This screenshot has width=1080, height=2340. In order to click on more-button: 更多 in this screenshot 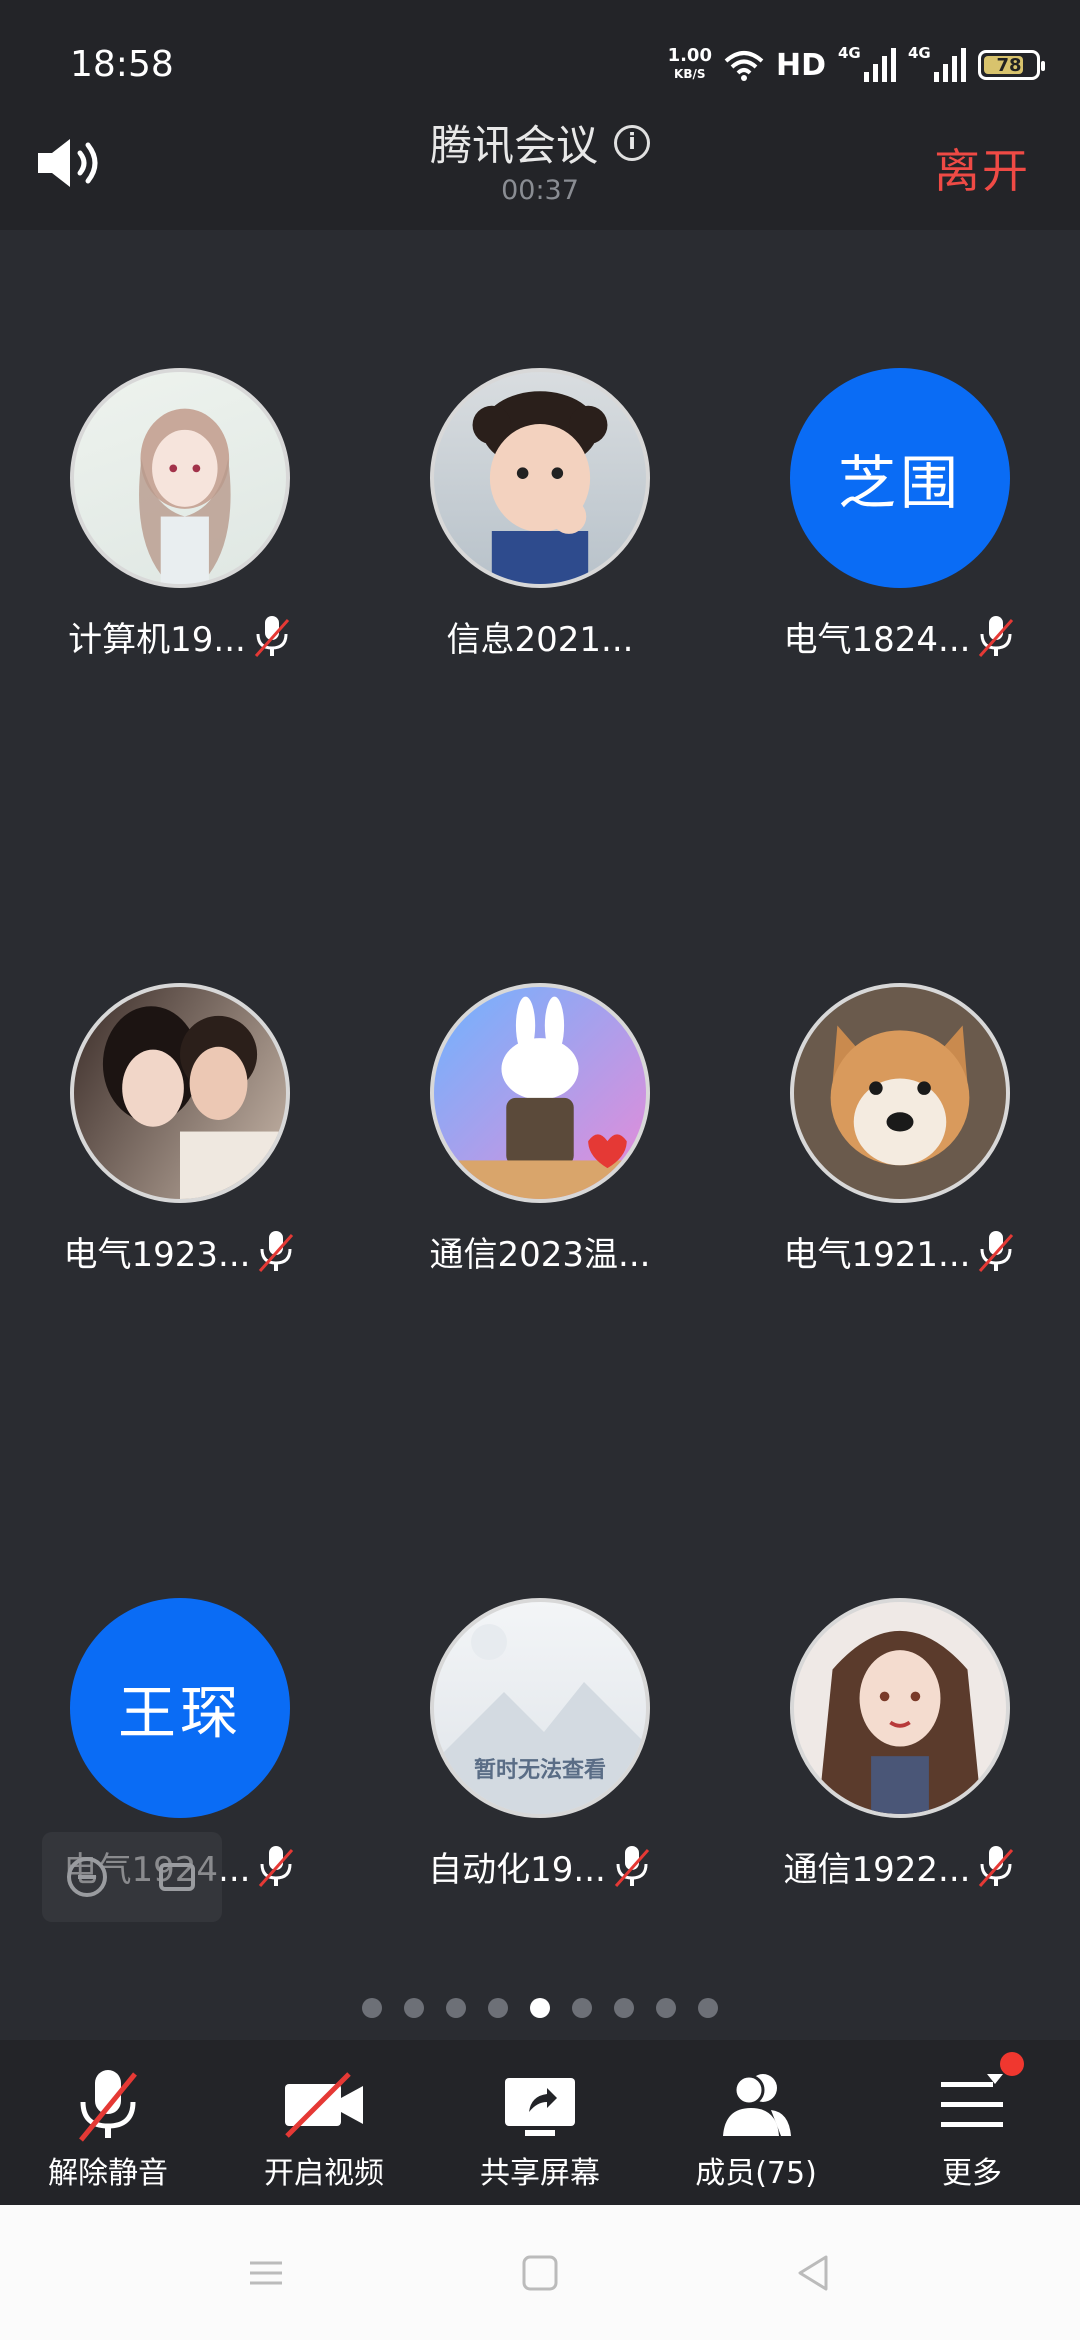, I will do `click(972, 2122)`.